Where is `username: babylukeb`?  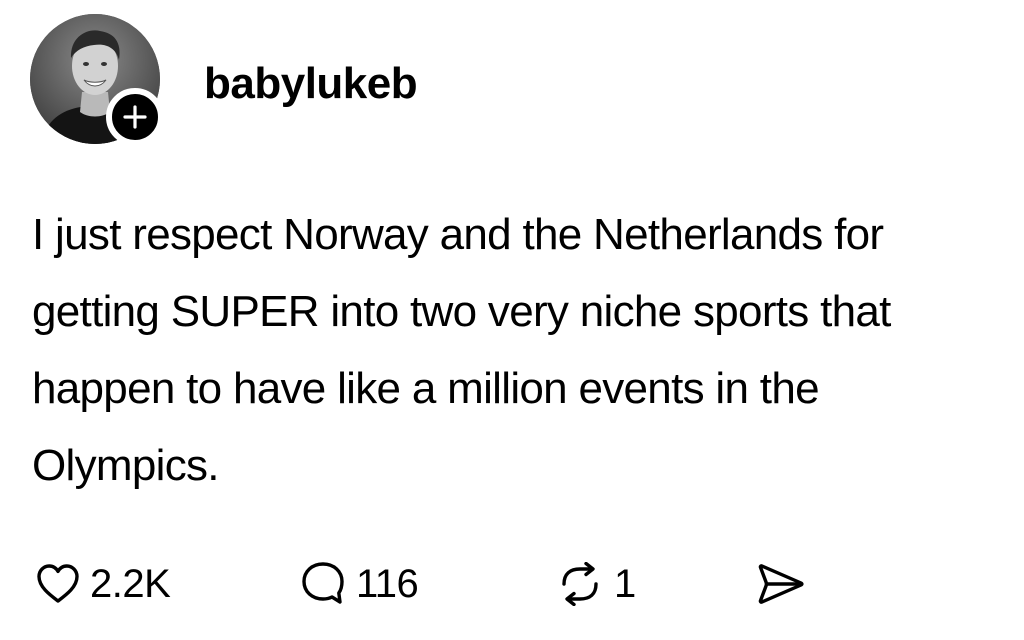 username: babylukeb is located at coordinates (311, 84).